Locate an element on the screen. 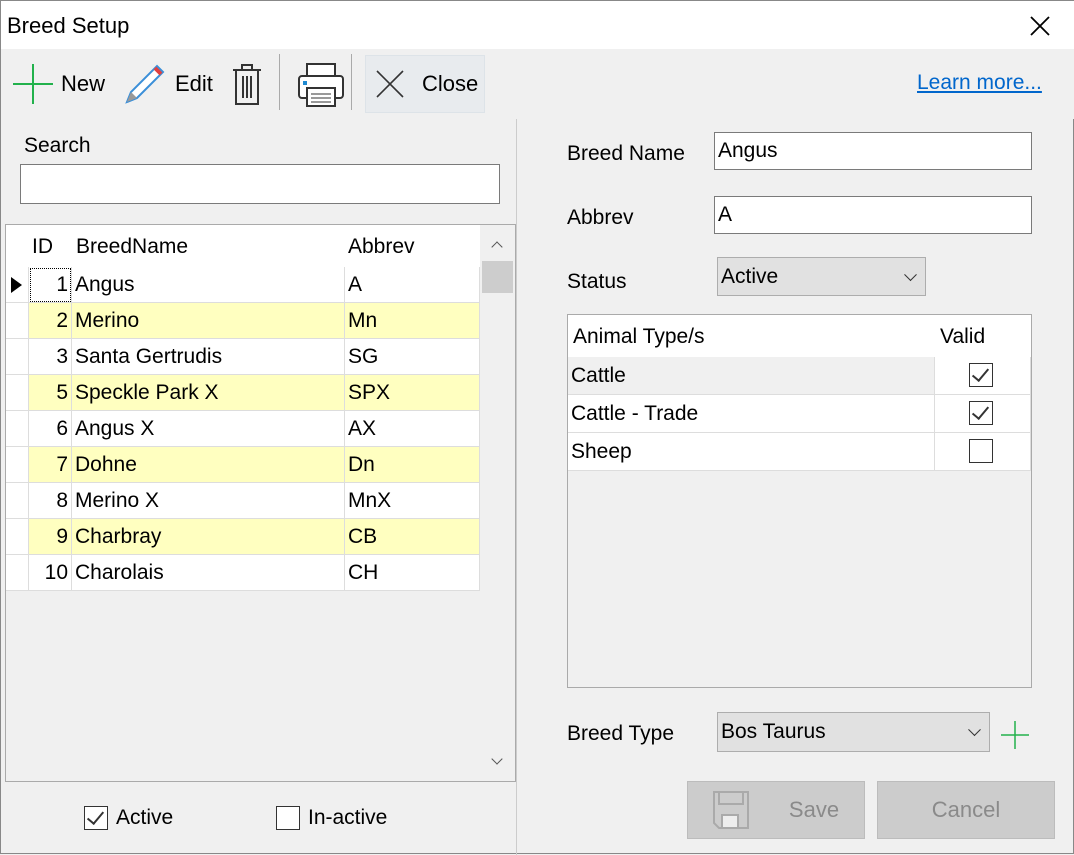  cell-breedname: Charolais is located at coordinates (208, 573).